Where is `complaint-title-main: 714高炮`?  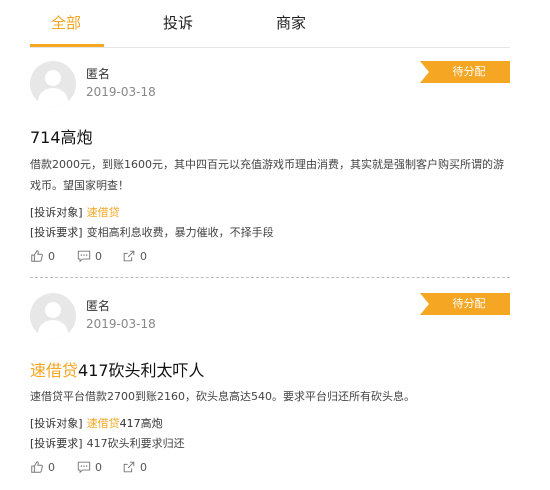
complaint-title-main: 714高炮 is located at coordinates (61, 137).